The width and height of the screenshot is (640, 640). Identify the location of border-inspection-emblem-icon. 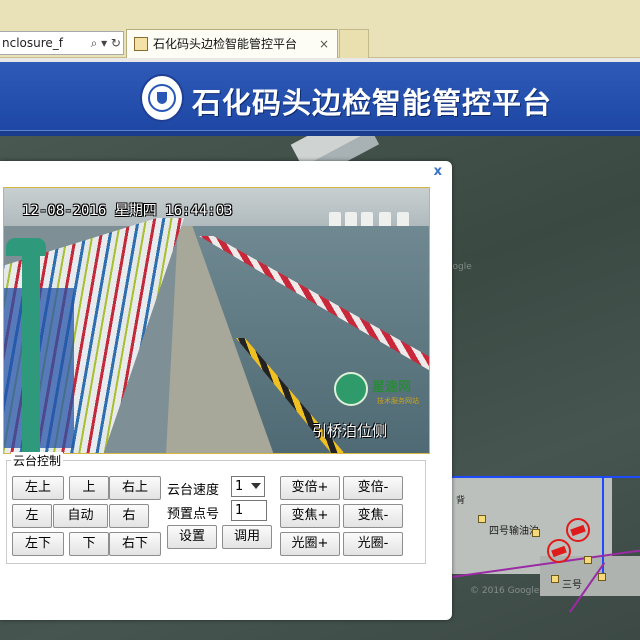
(162, 98).